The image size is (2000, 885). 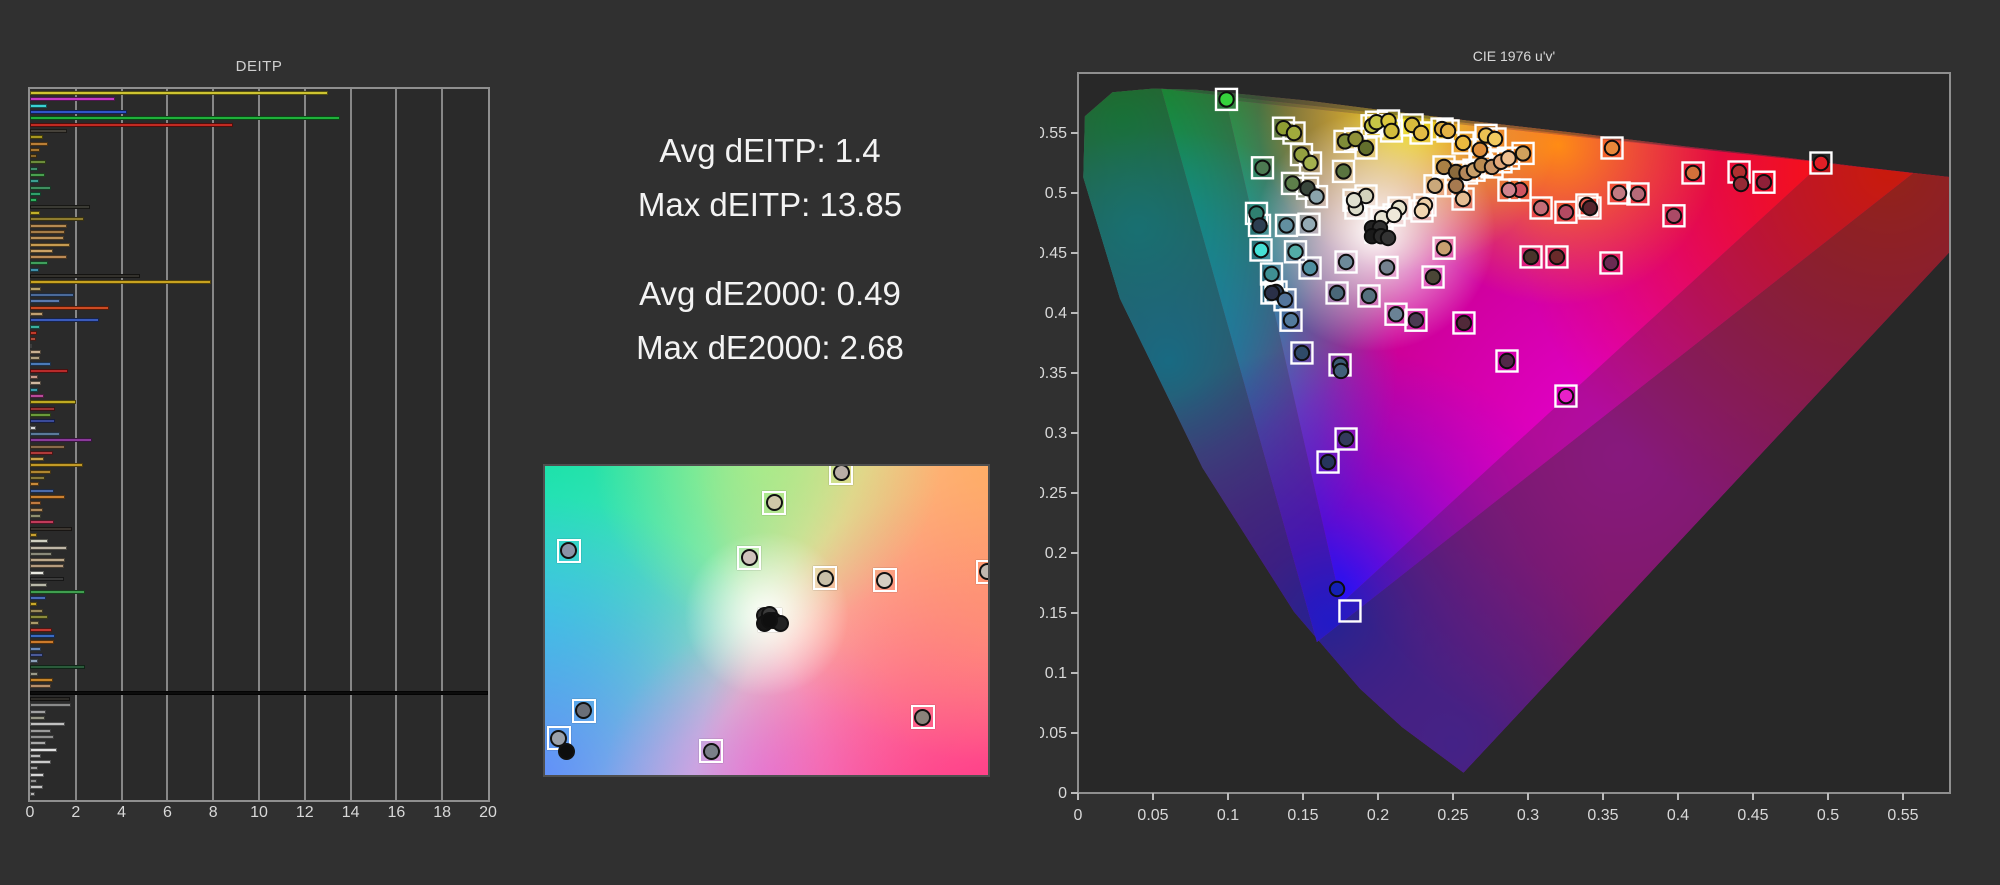 What do you see at coordinates (1053, 373) in the screenshot?
I see `cie-y-tick-label: 0.35` at bounding box center [1053, 373].